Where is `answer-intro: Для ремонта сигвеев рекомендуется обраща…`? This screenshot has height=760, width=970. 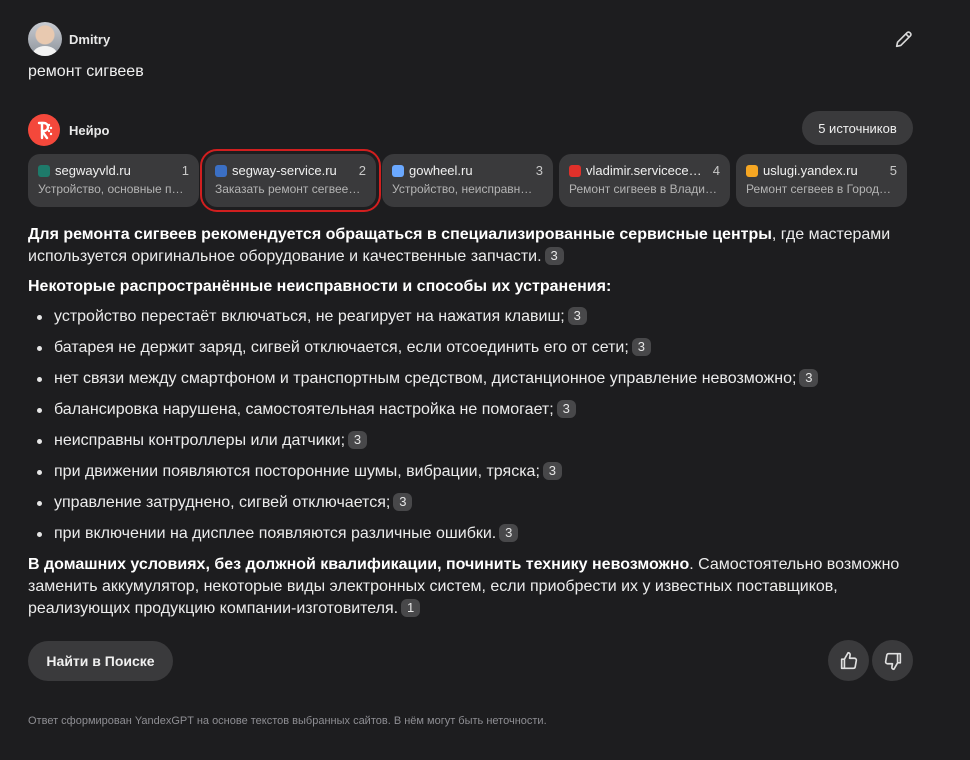
answer-intro: Для ремонта сигвеев рекомендуется обраща… is located at coordinates (473, 246).